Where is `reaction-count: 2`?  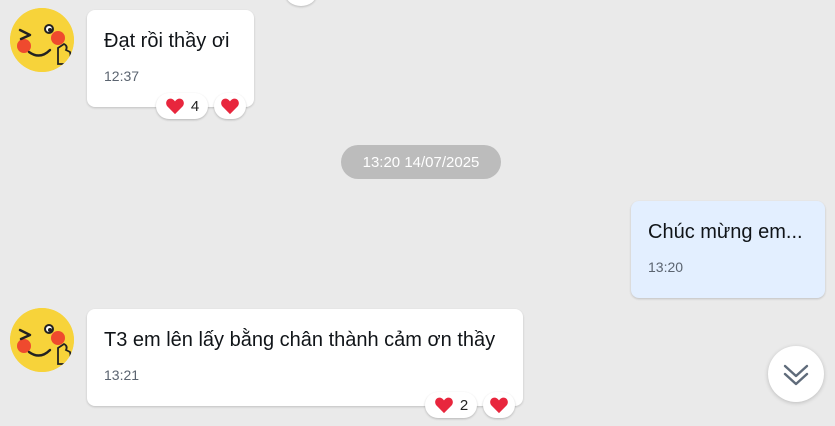 reaction-count: 2 is located at coordinates (464, 405).